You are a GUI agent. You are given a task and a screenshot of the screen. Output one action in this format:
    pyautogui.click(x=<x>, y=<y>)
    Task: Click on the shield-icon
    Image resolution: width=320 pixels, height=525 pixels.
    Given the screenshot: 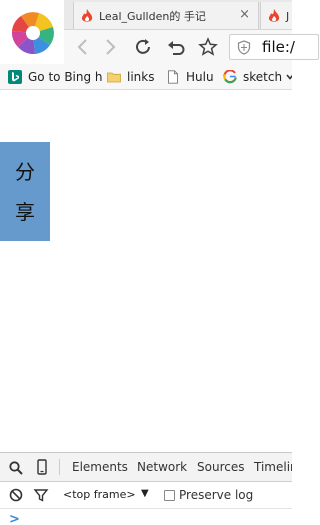 What is the action you would take?
    pyautogui.click(x=244, y=47)
    